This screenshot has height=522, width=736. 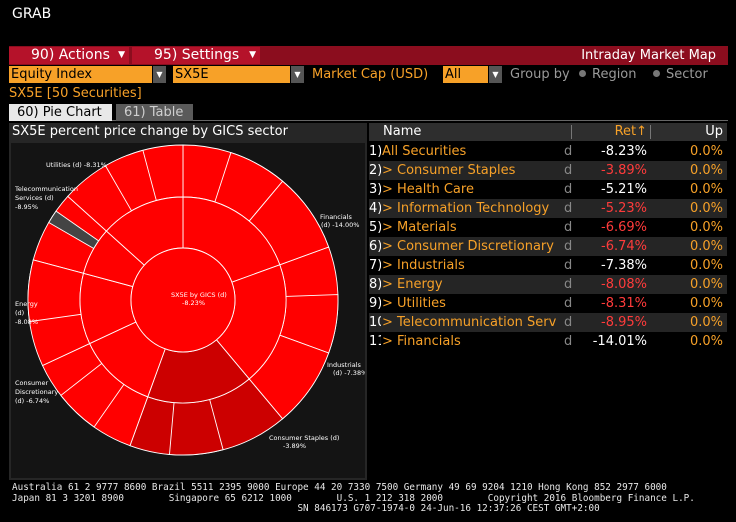 I want to click on slice-label-consstaples-1: Consumer Staples (d), so click(x=304, y=438).